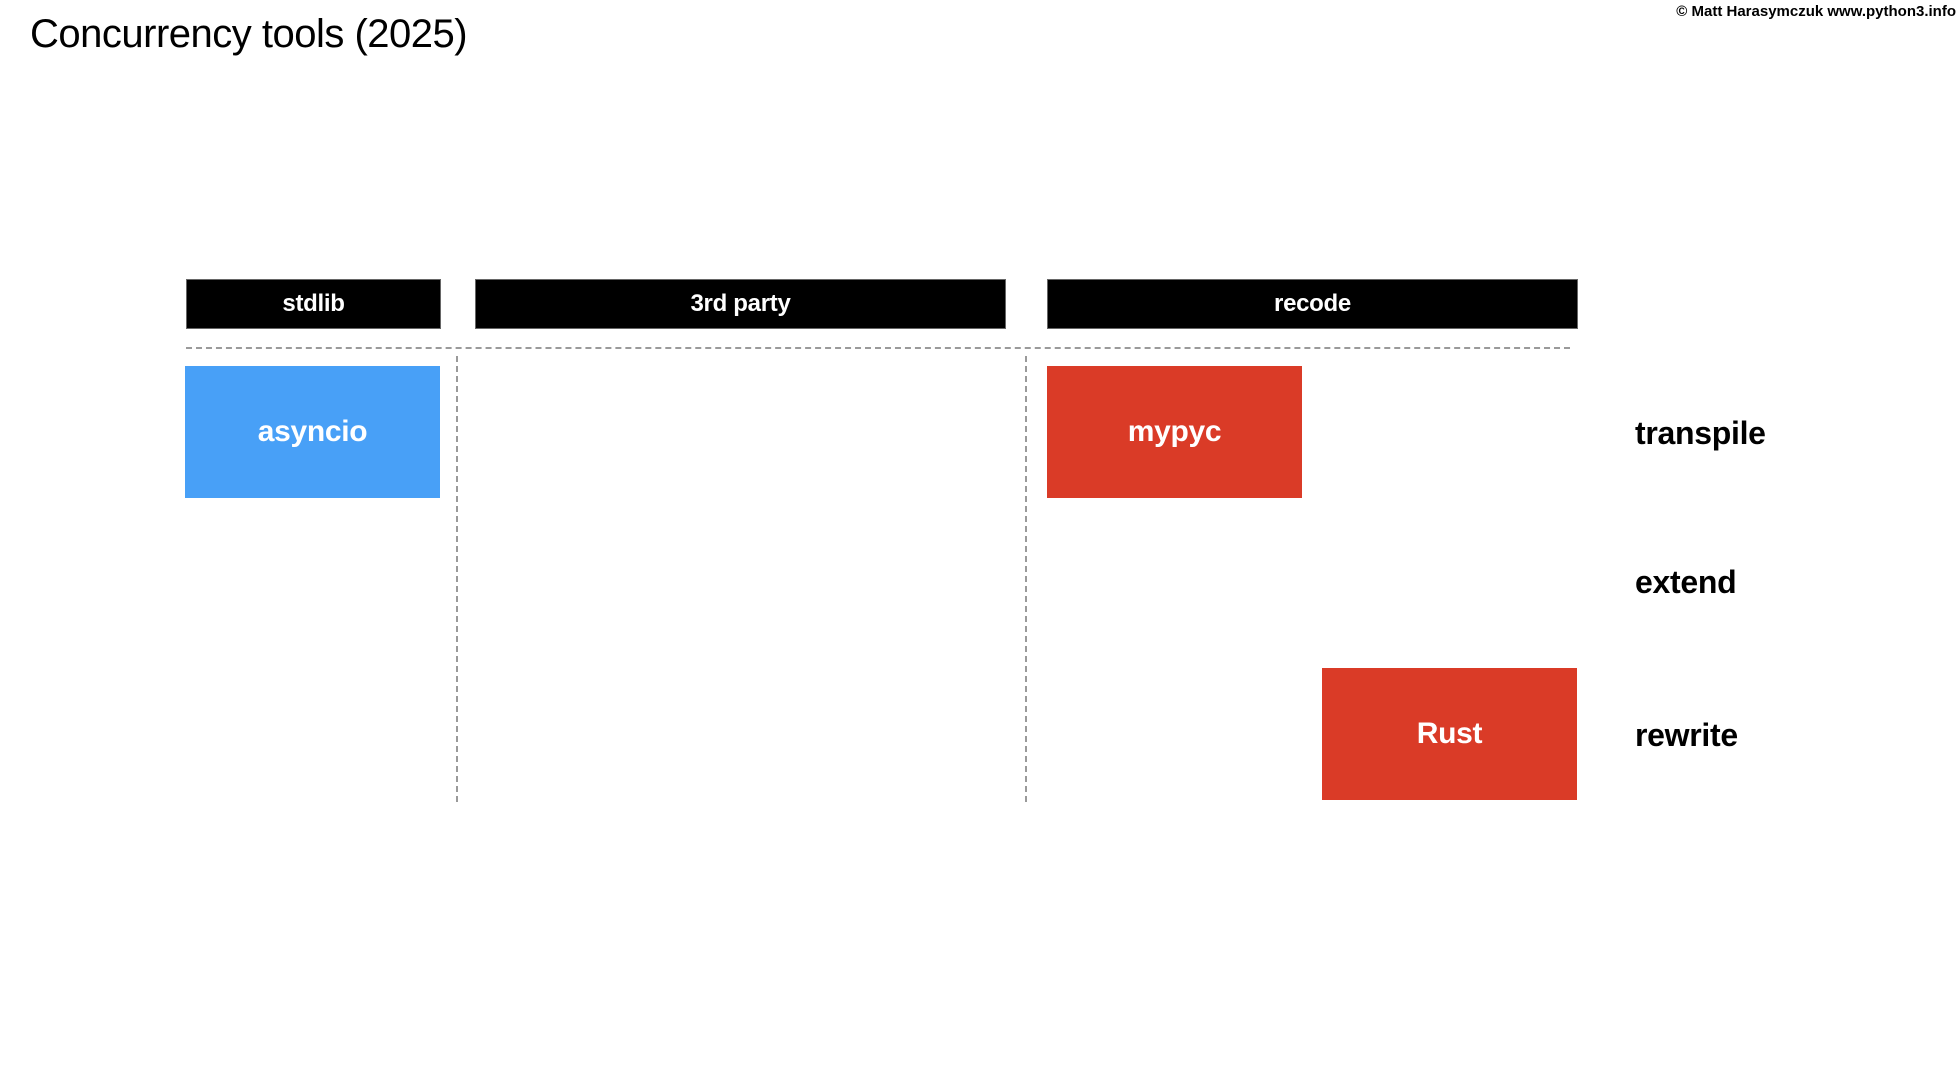 Image resolution: width=1960 pixels, height=1080 pixels. I want to click on column-header-stdlib: stdlib, so click(313, 304).